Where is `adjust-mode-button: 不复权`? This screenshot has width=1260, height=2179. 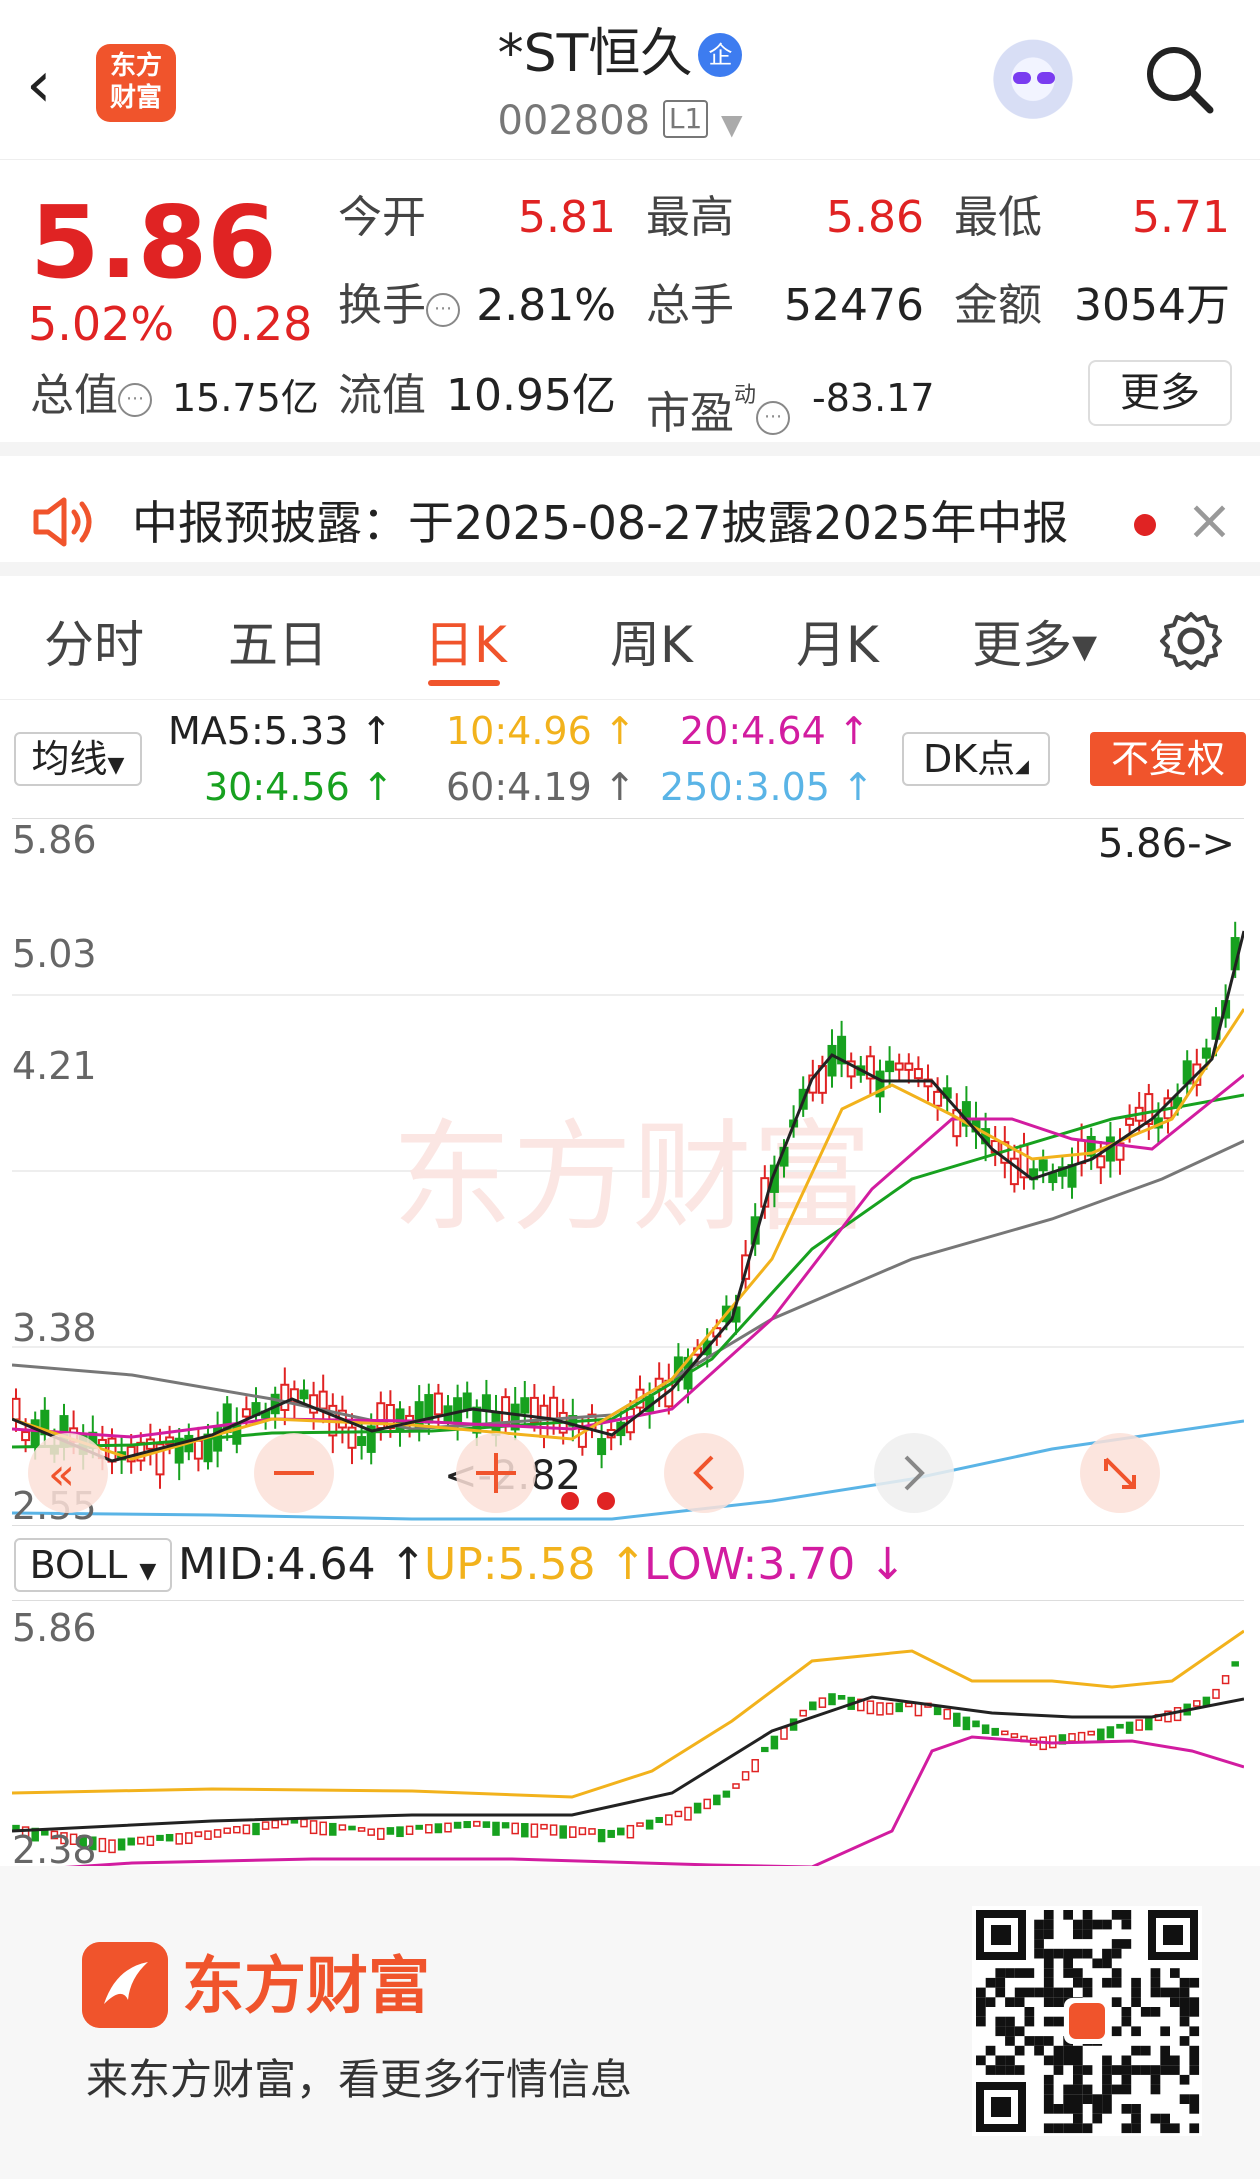
adjust-mode-button: 不复权 is located at coordinates (1168, 759).